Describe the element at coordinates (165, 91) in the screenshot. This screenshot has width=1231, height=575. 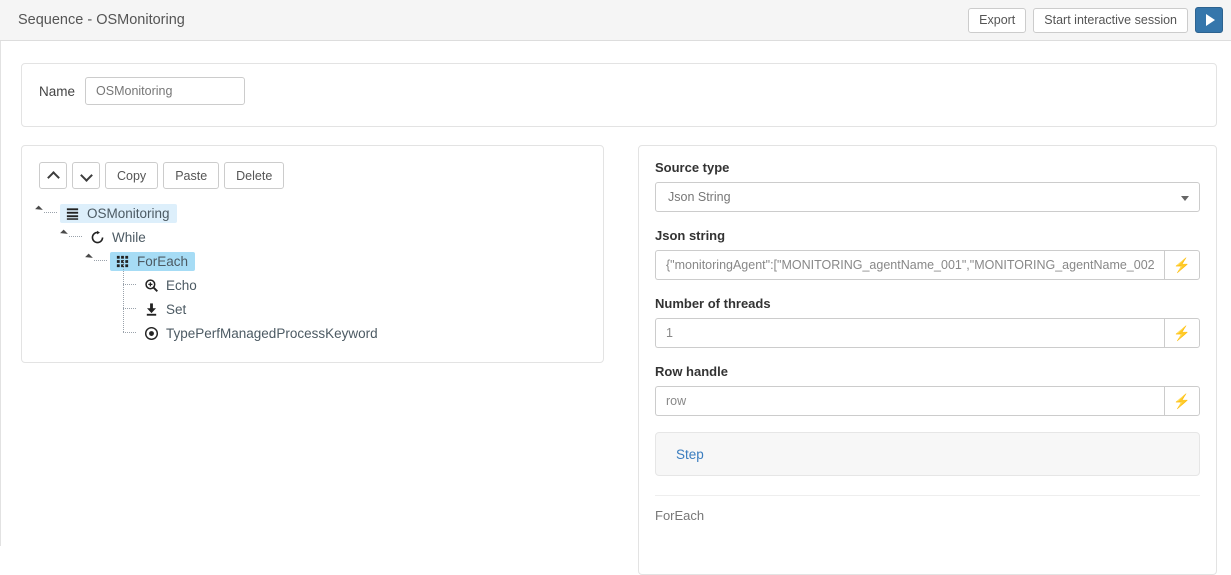
I see `name-input` at that location.